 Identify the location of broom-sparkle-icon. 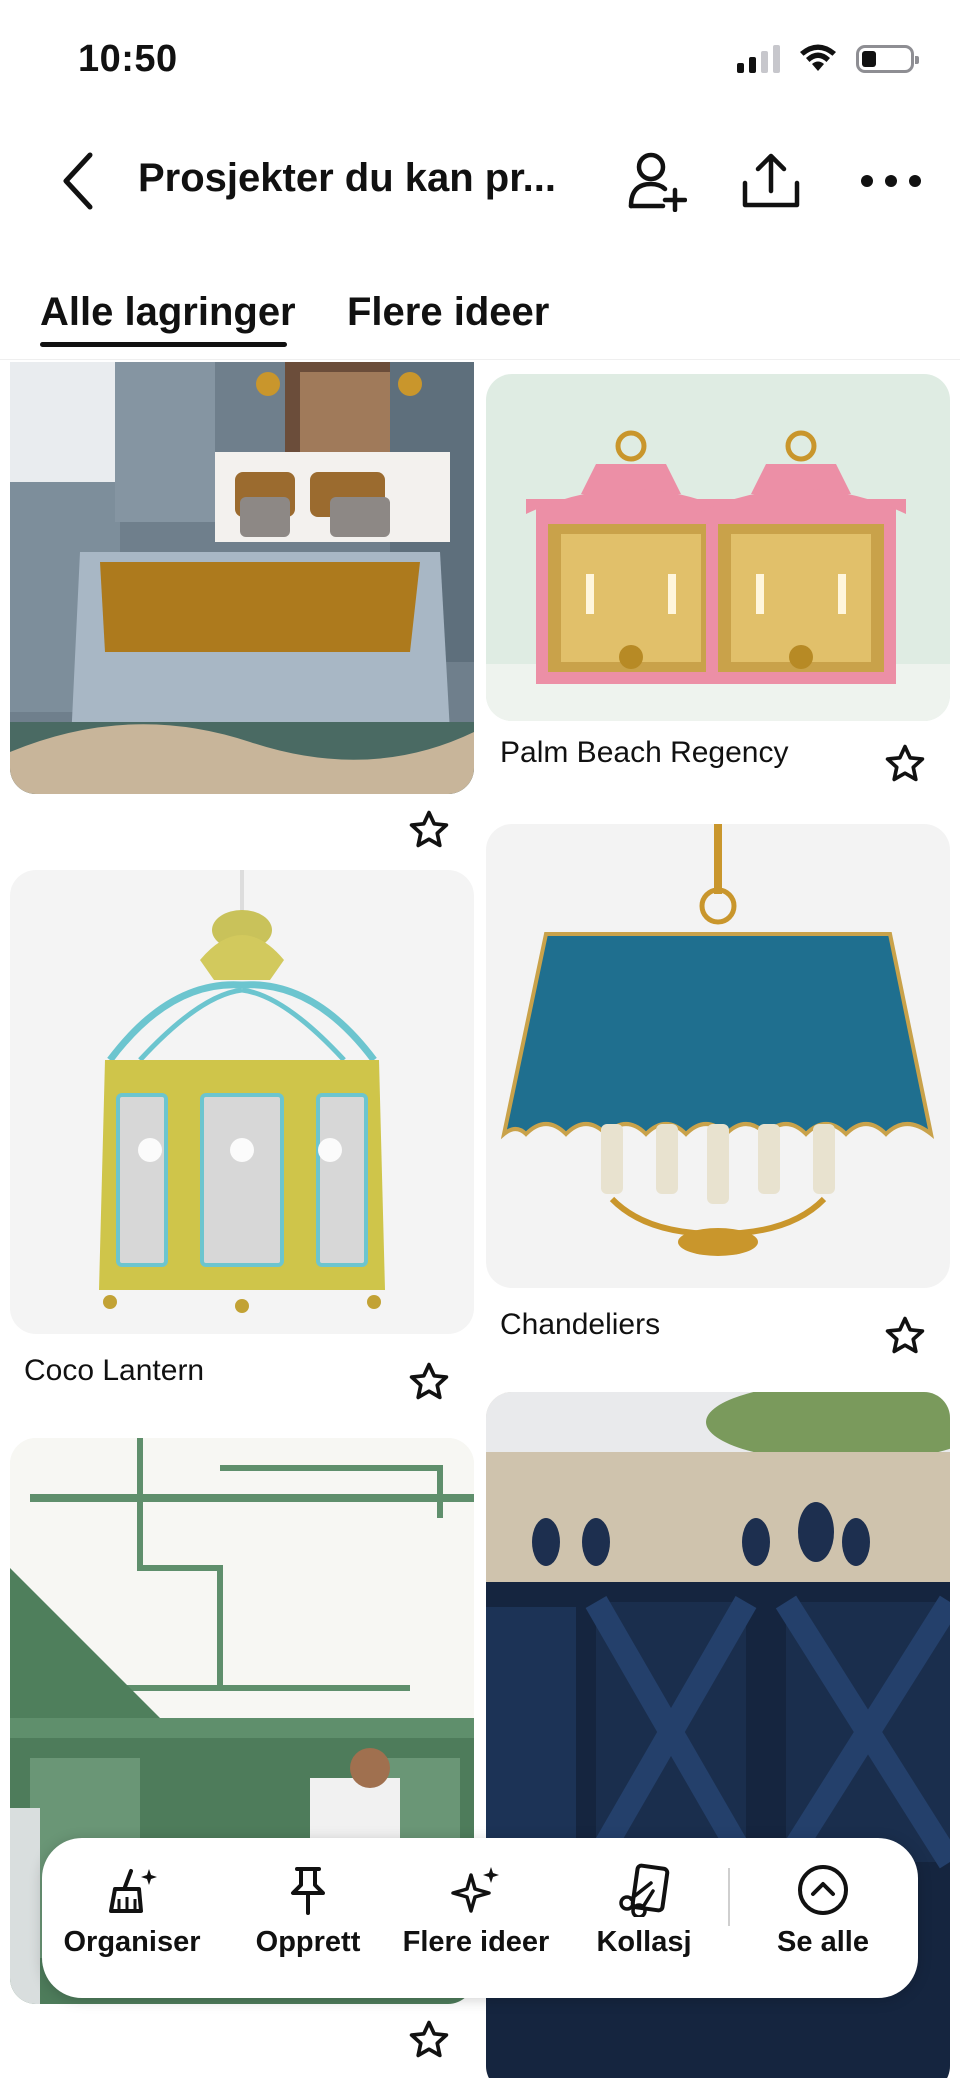
(133, 1891).